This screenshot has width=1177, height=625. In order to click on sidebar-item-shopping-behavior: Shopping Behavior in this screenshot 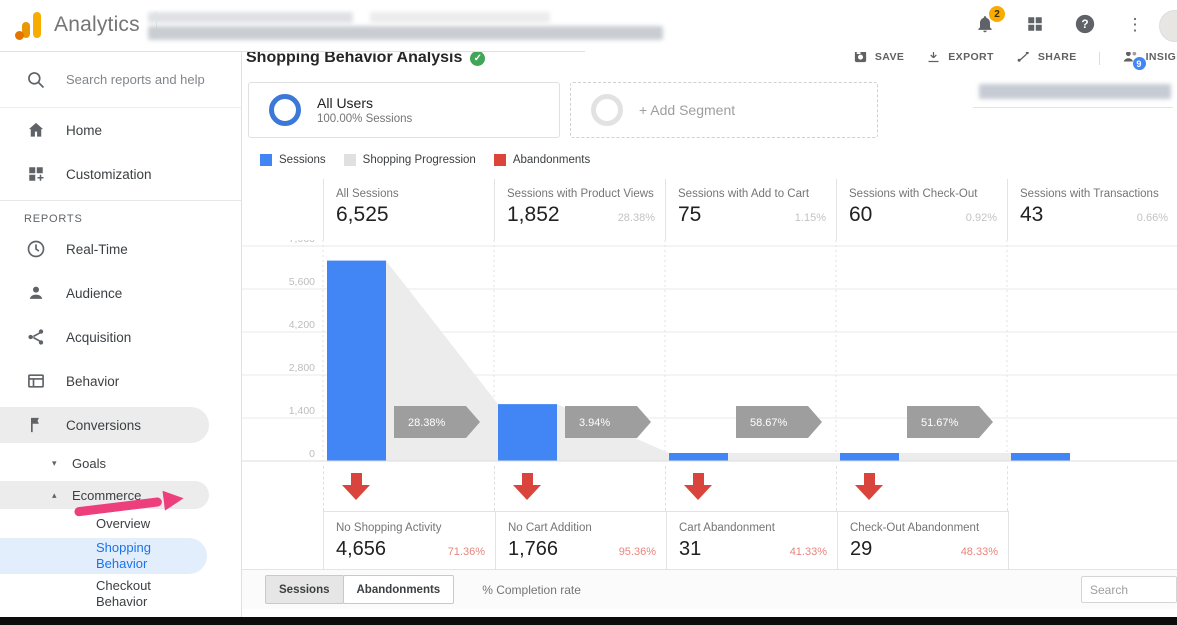, I will do `click(120, 556)`.